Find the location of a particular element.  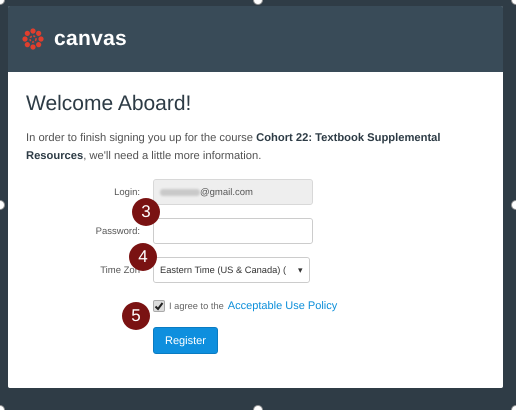

logo-text: canvas is located at coordinates (91, 39).